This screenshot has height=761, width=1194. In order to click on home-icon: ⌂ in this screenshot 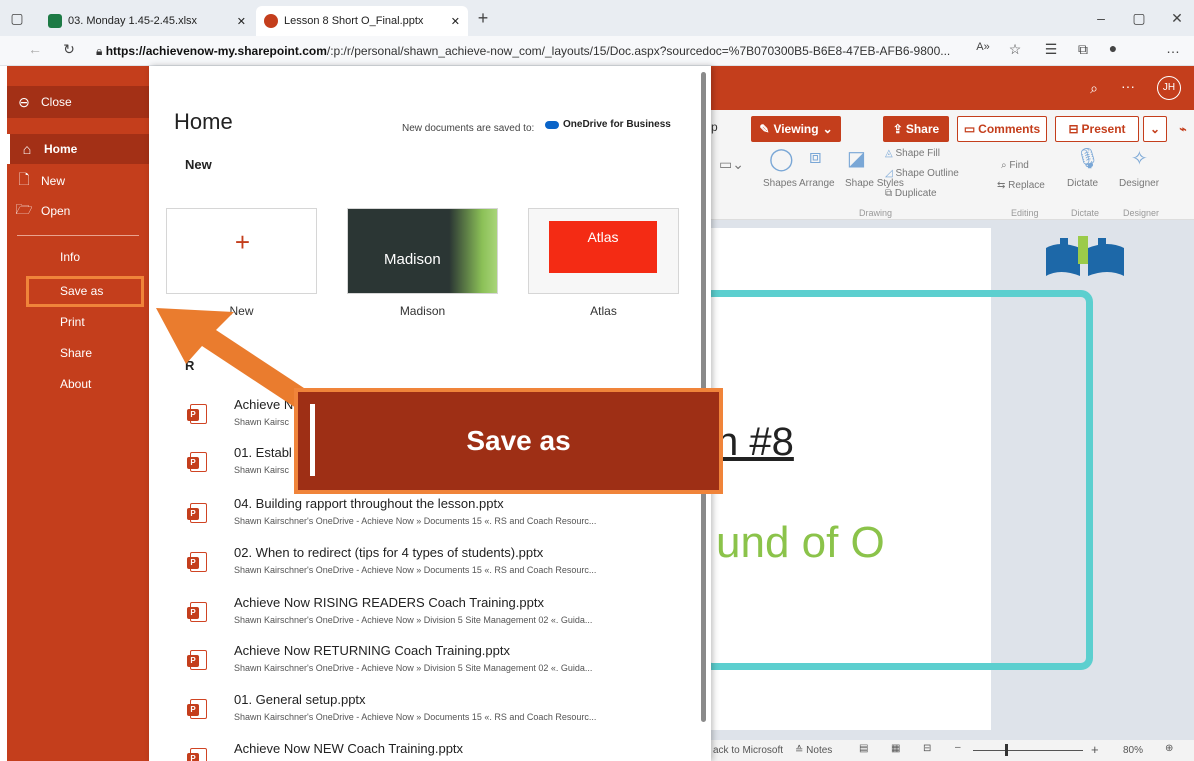, I will do `click(27, 149)`.